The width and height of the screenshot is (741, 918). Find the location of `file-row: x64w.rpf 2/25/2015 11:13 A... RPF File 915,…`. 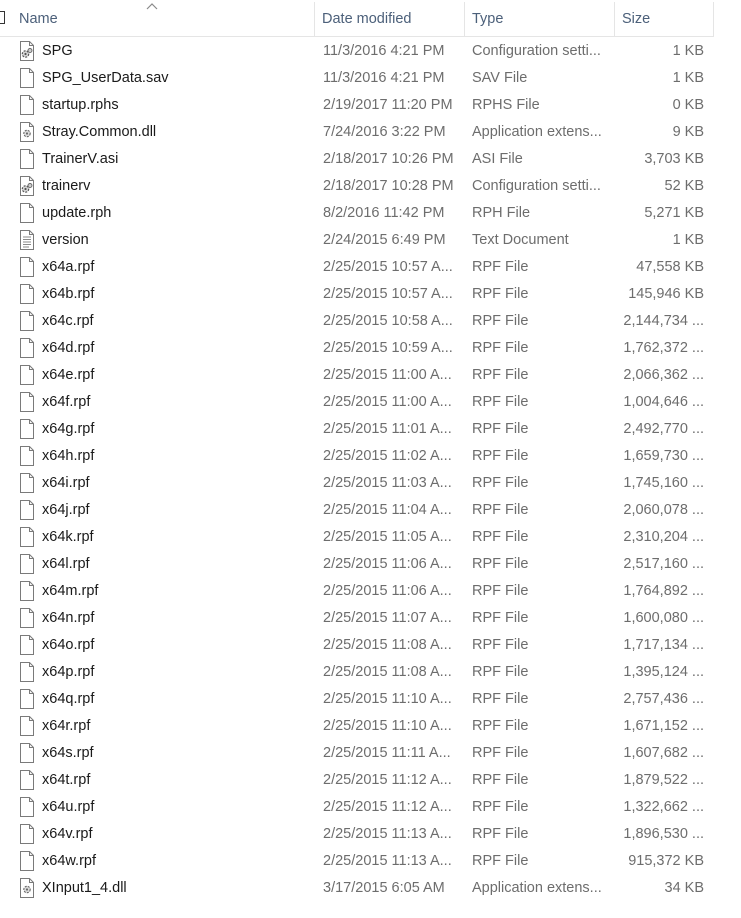

file-row: x64w.rpf 2/25/2015 11:13 A... RPF File 915,… is located at coordinates (357, 861).